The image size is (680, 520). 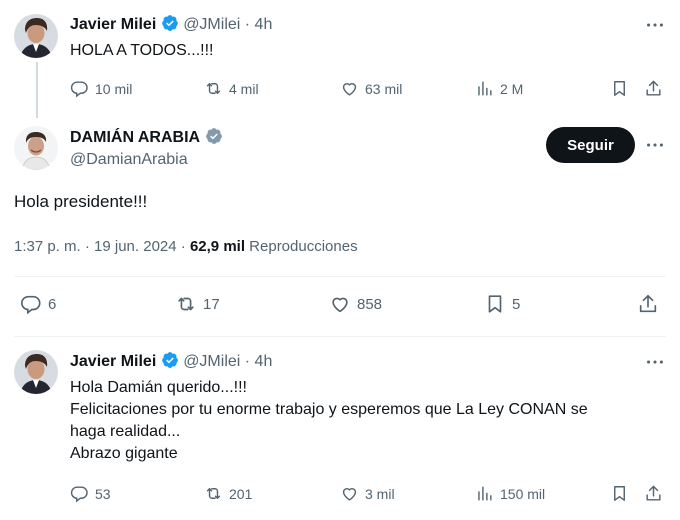 What do you see at coordinates (129, 159) in the screenshot?
I see `author-handle: @DamianArabia` at bounding box center [129, 159].